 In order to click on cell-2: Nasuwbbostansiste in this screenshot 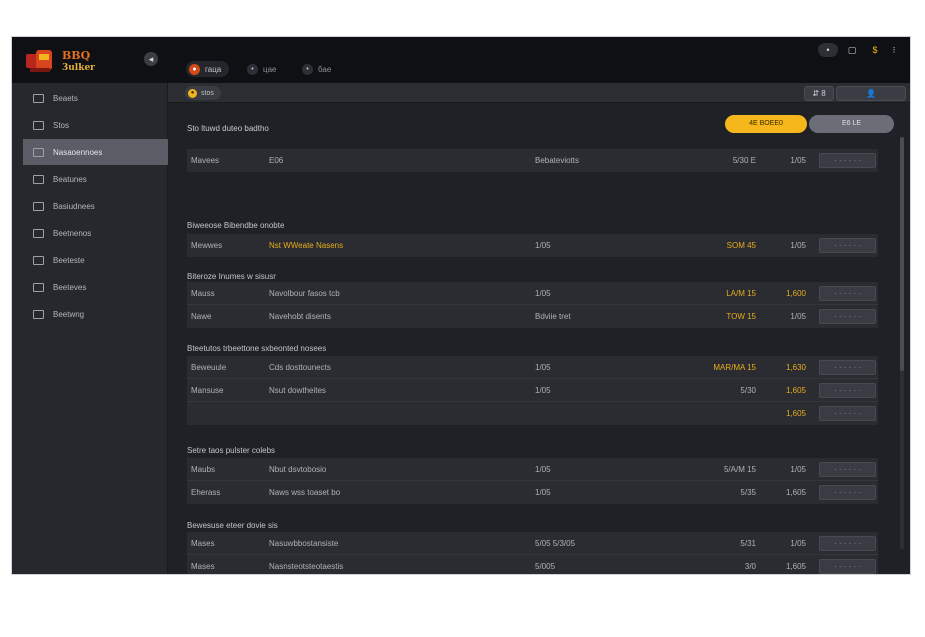, I will do `click(304, 543)`.